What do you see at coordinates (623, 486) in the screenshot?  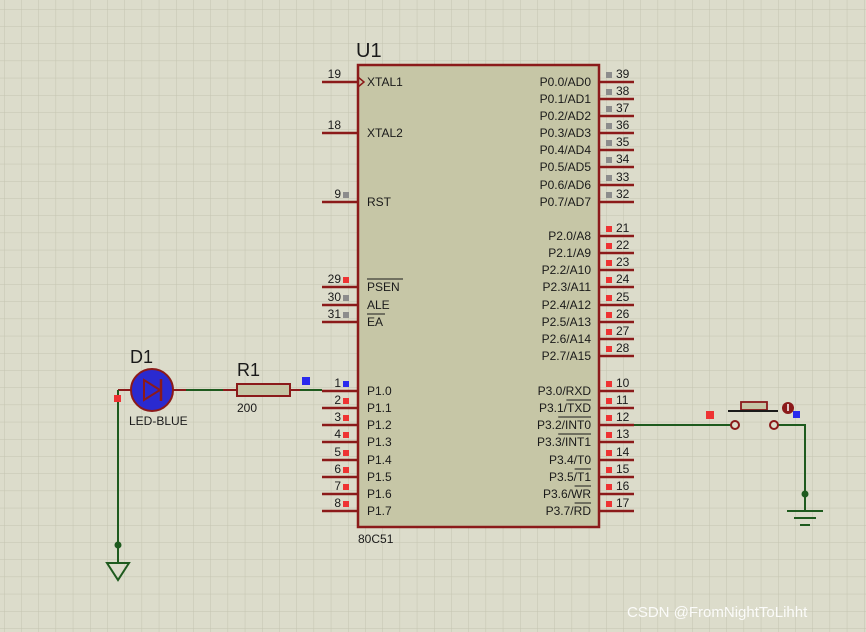 I see `pin-number: 16` at bounding box center [623, 486].